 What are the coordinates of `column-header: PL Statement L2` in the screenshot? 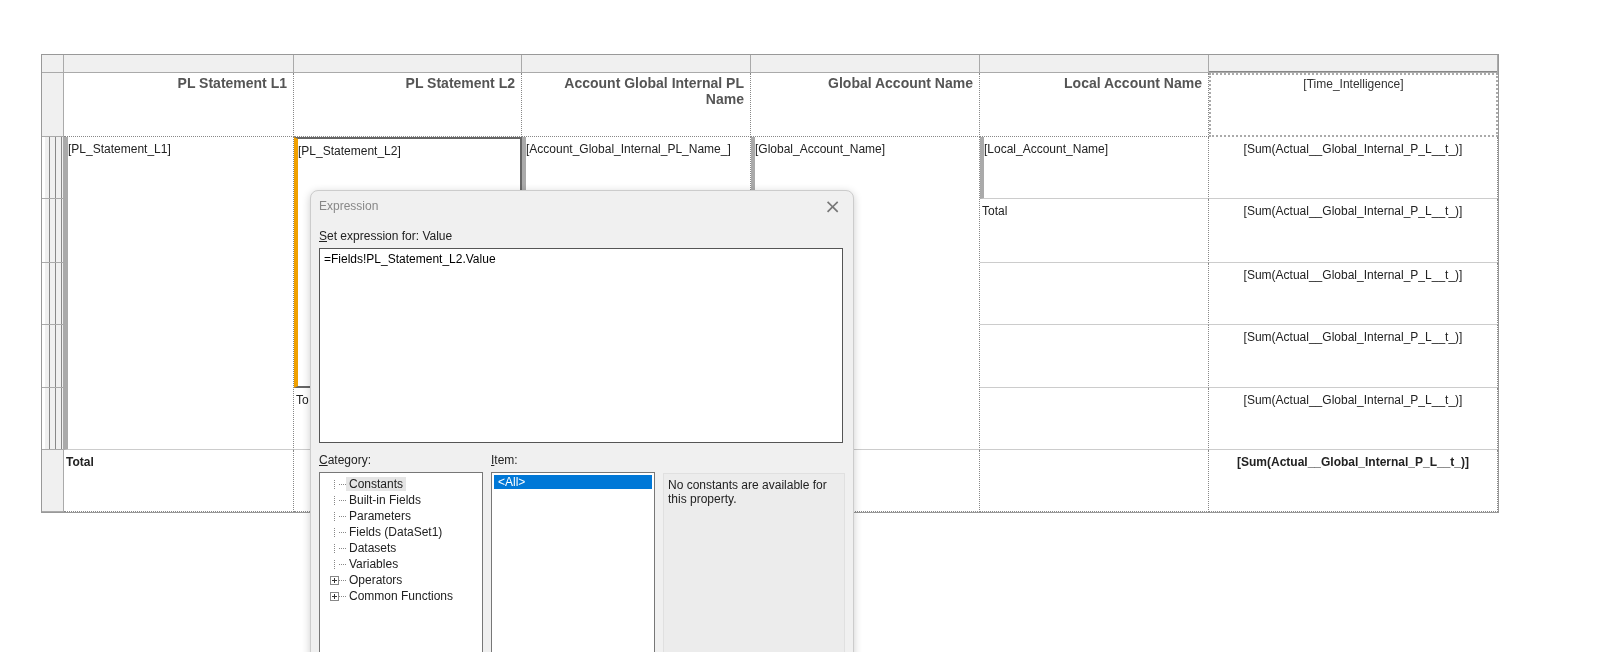 It's located at (408, 105).